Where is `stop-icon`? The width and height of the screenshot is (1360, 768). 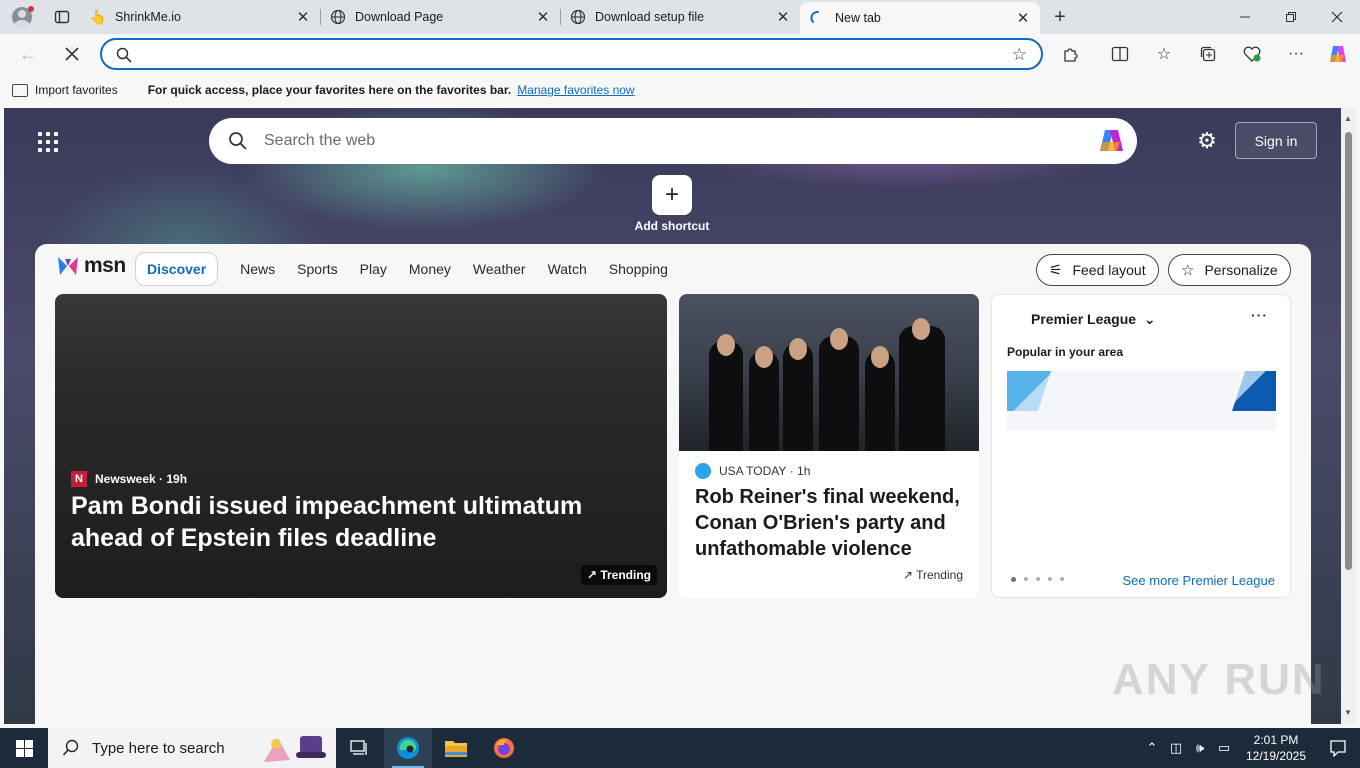 stop-icon is located at coordinates (72, 54).